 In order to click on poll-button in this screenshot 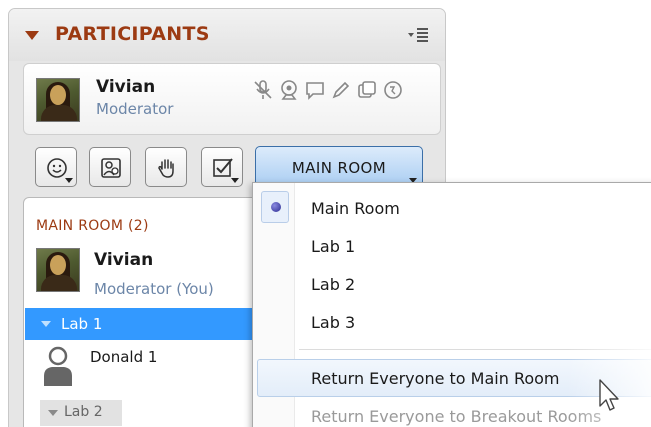, I will do `click(222, 167)`.